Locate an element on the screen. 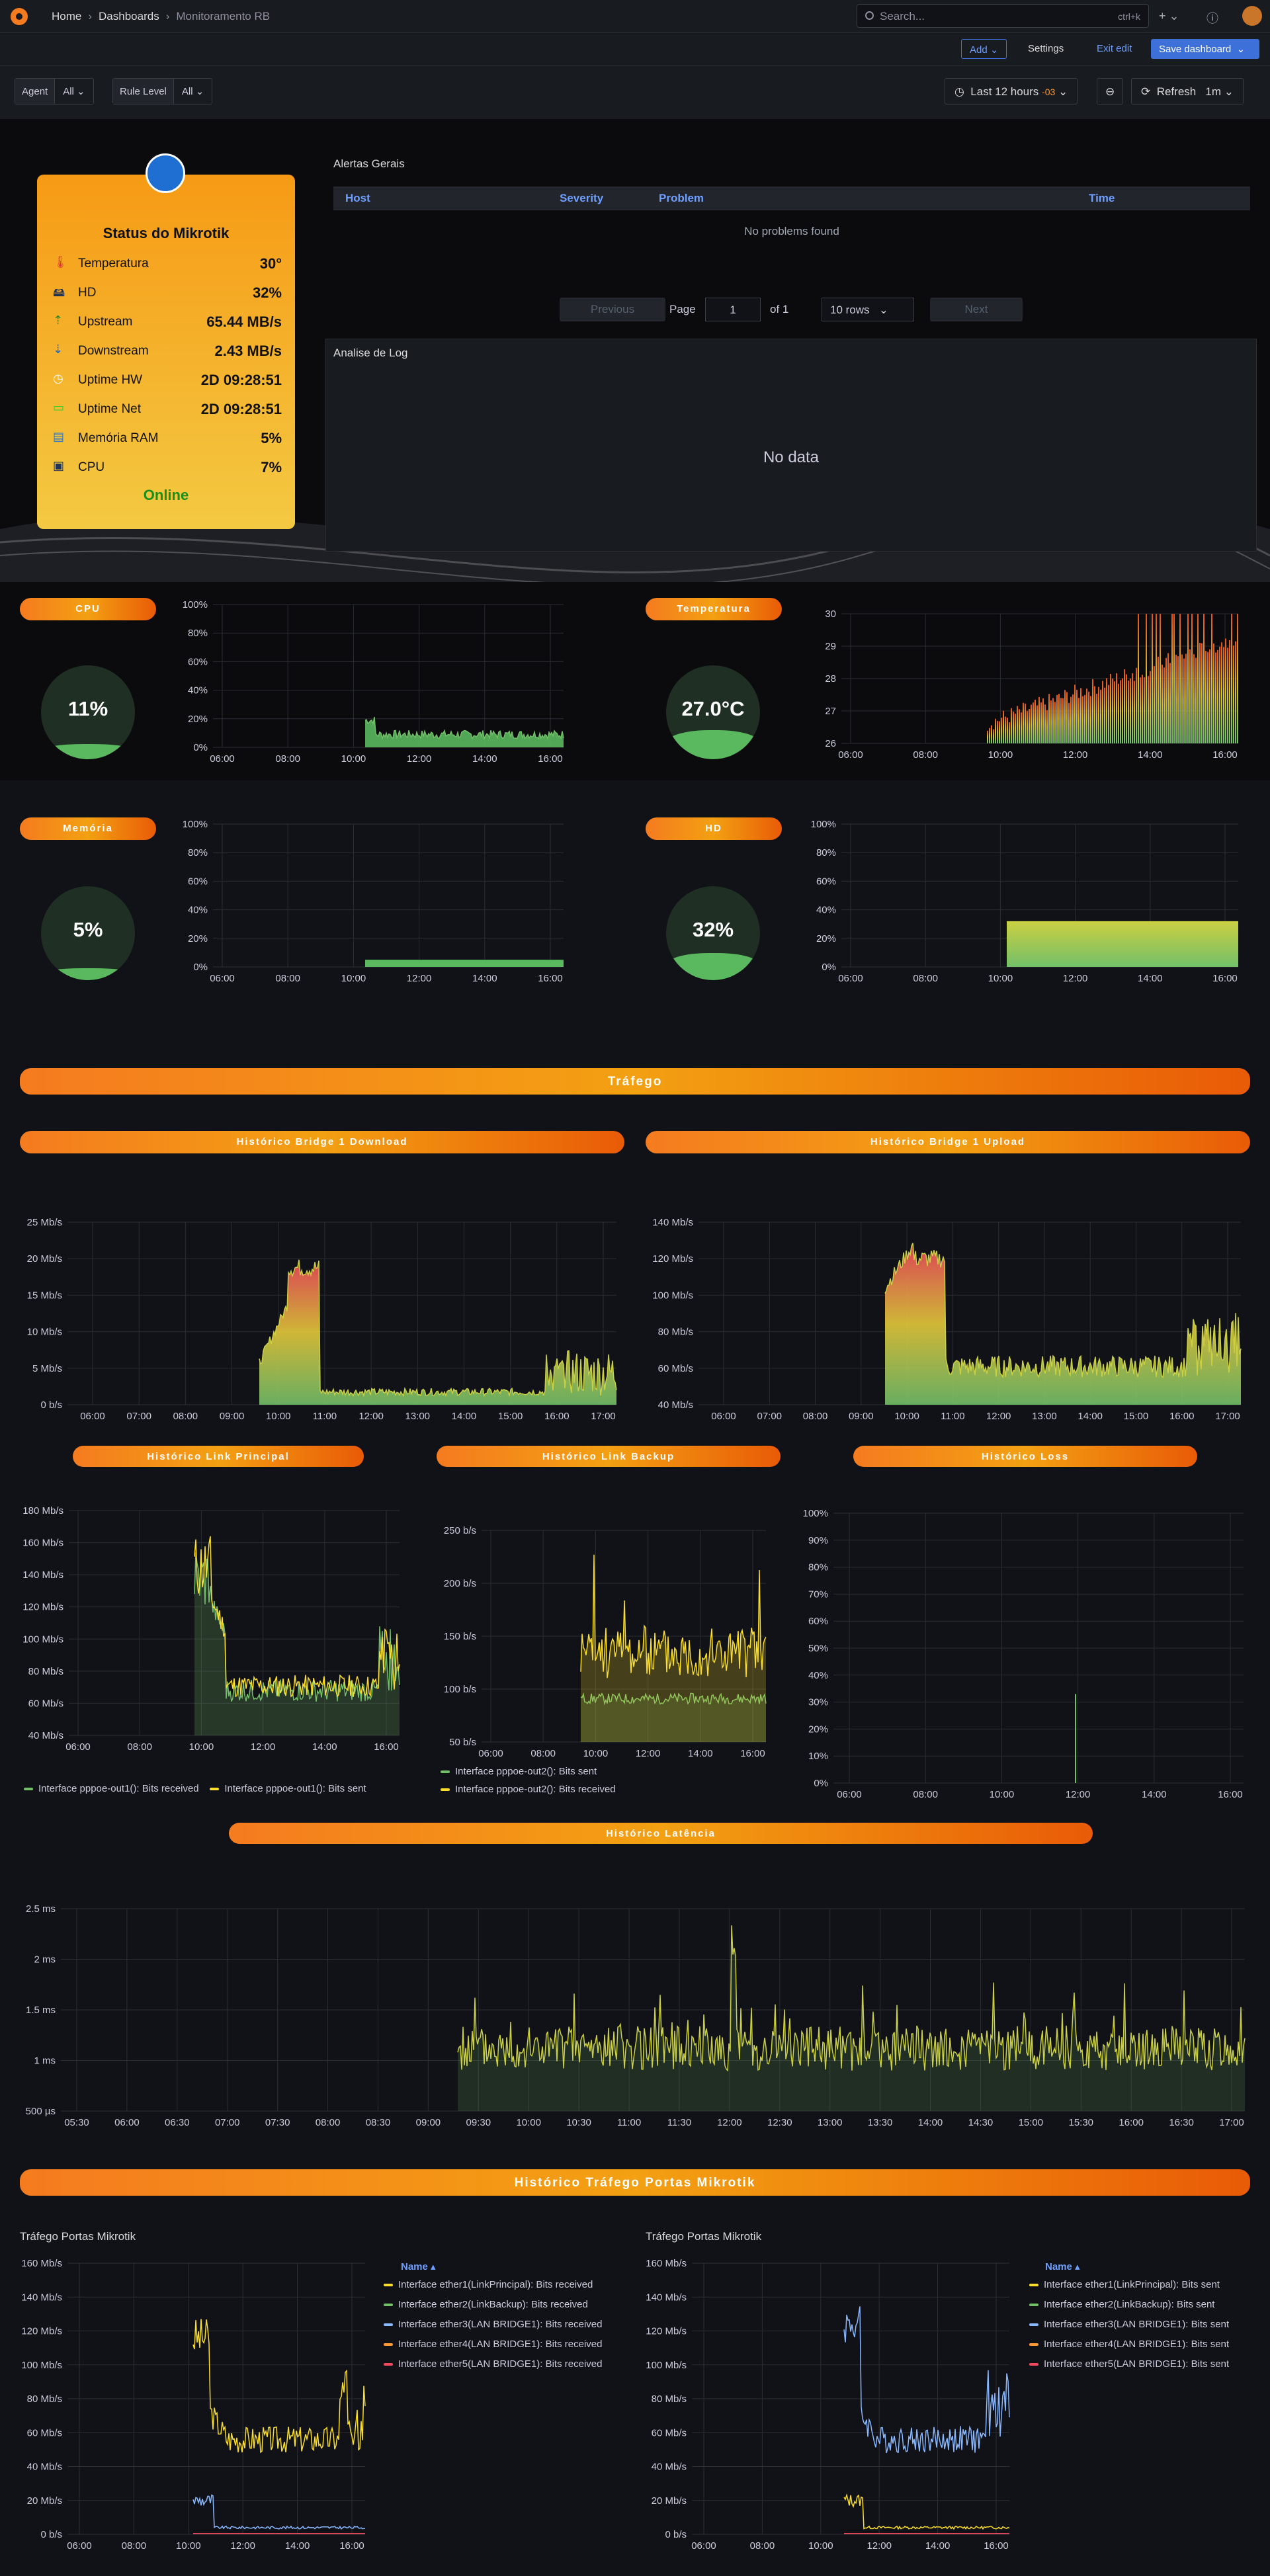  previous-button: Previous is located at coordinates (612, 309).